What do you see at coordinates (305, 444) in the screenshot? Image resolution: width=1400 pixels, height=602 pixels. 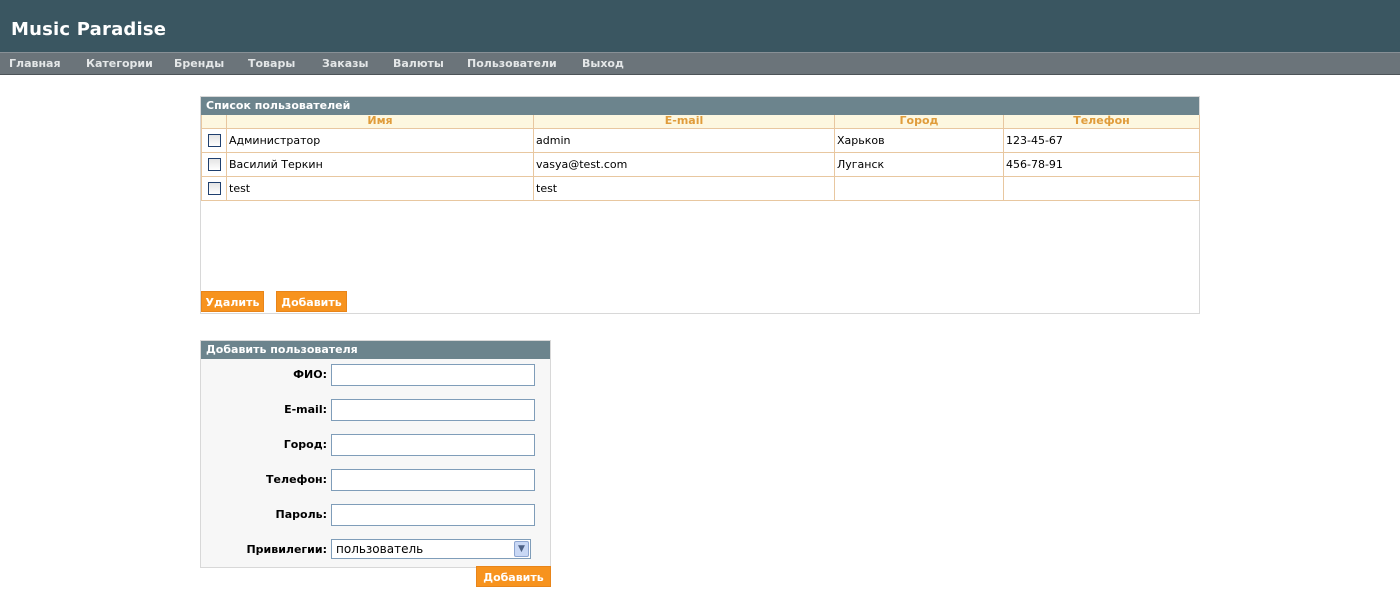 I see `city-label: Город:` at bounding box center [305, 444].